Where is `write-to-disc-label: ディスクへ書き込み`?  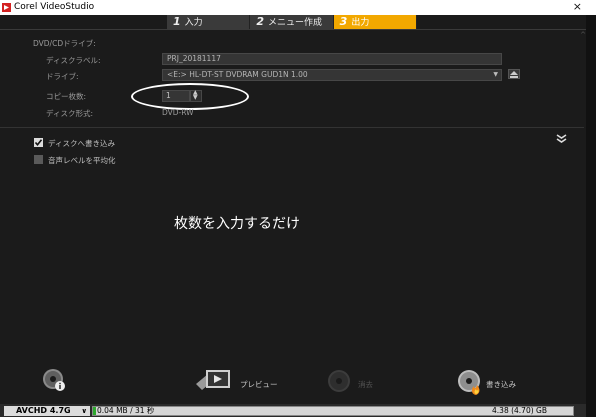 write-to-disc-label: ディスクへ書き込み is located at coordinates (81, 143).